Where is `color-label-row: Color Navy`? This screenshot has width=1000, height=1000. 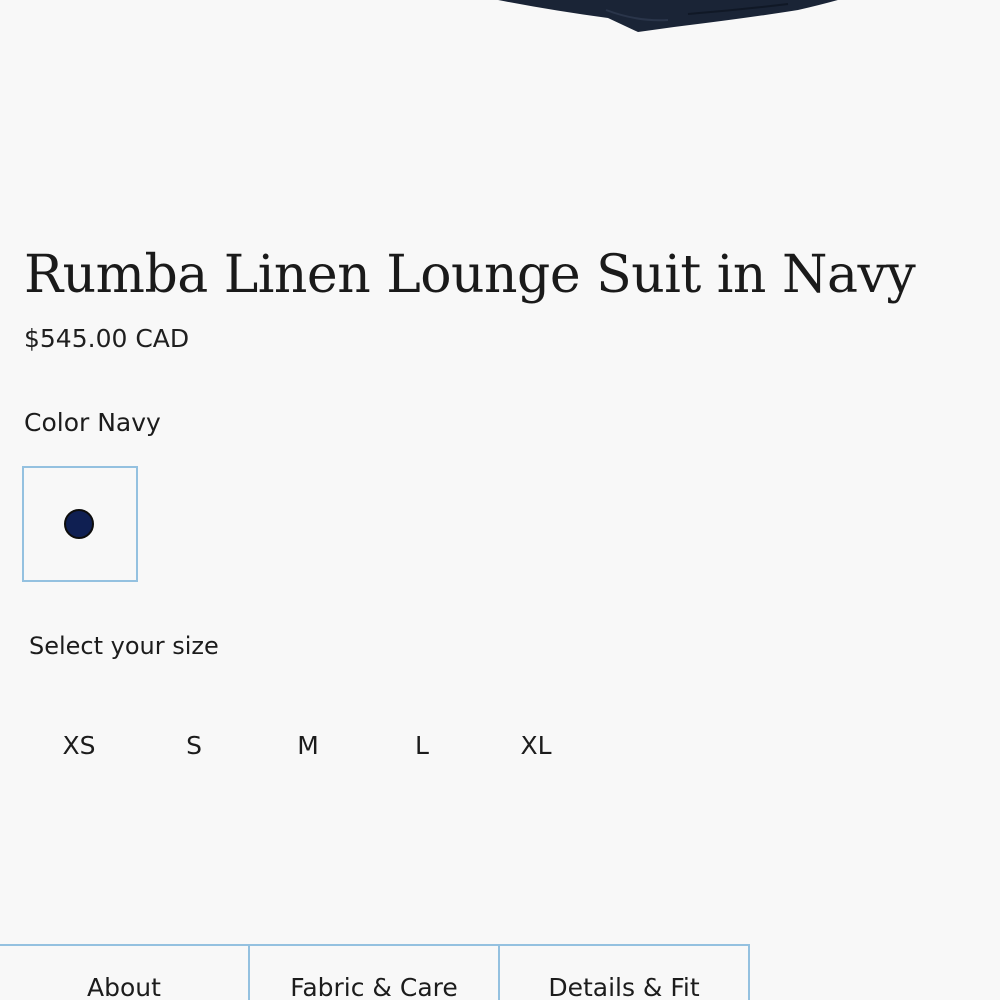
color-label-row: Color Navy is located at coordinates (92, 423).